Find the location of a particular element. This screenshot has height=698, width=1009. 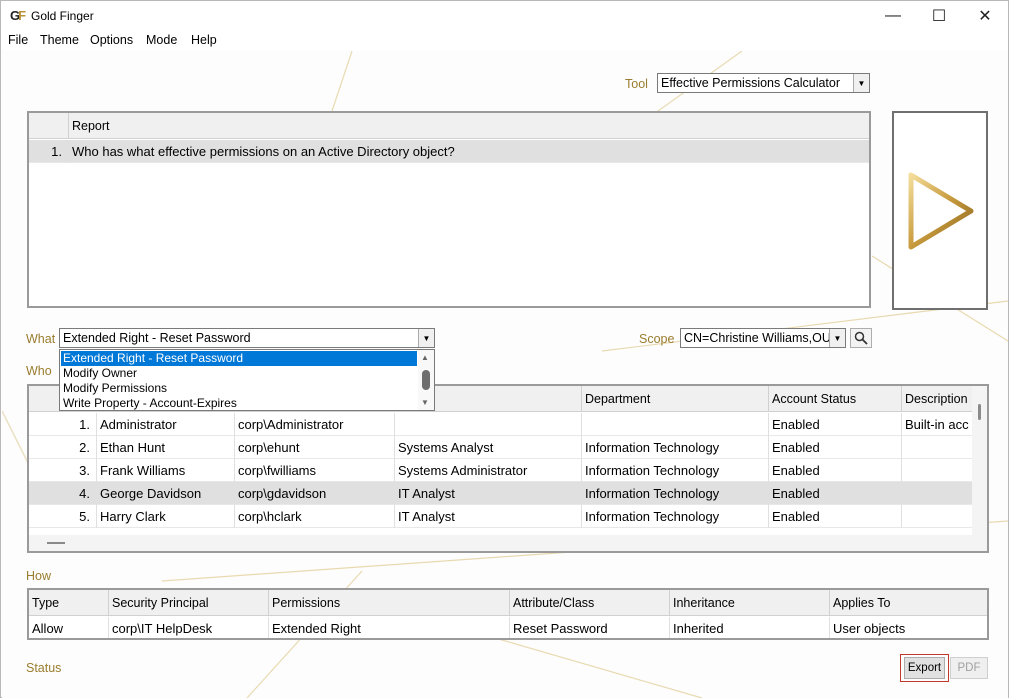

how-cell-attribute: Reset Password is located at coordinates (590, 627).